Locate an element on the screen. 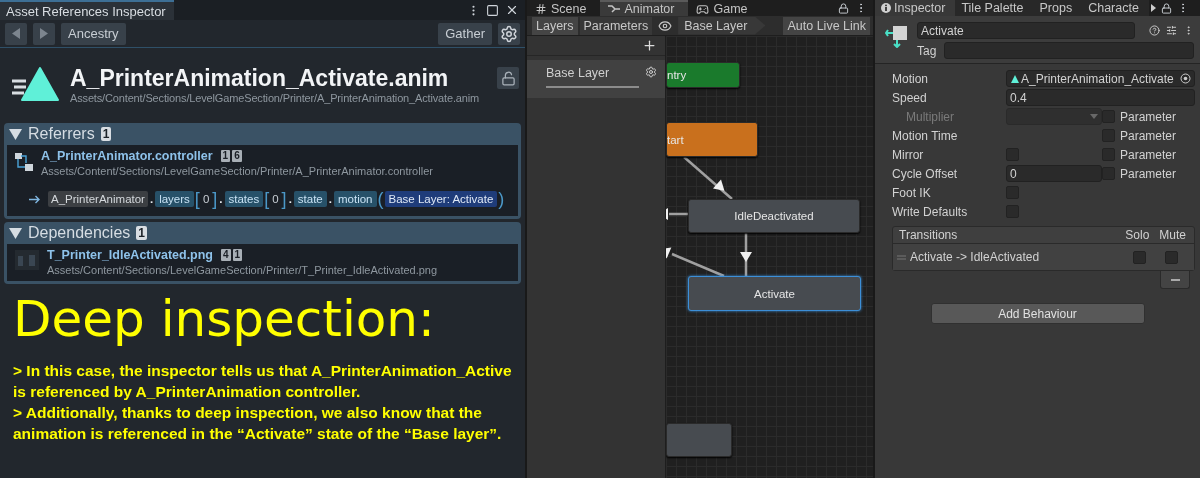 The height and width of the screenshot is (478, 1200). window-tab: Characte is located at coordinates (1115, 8).